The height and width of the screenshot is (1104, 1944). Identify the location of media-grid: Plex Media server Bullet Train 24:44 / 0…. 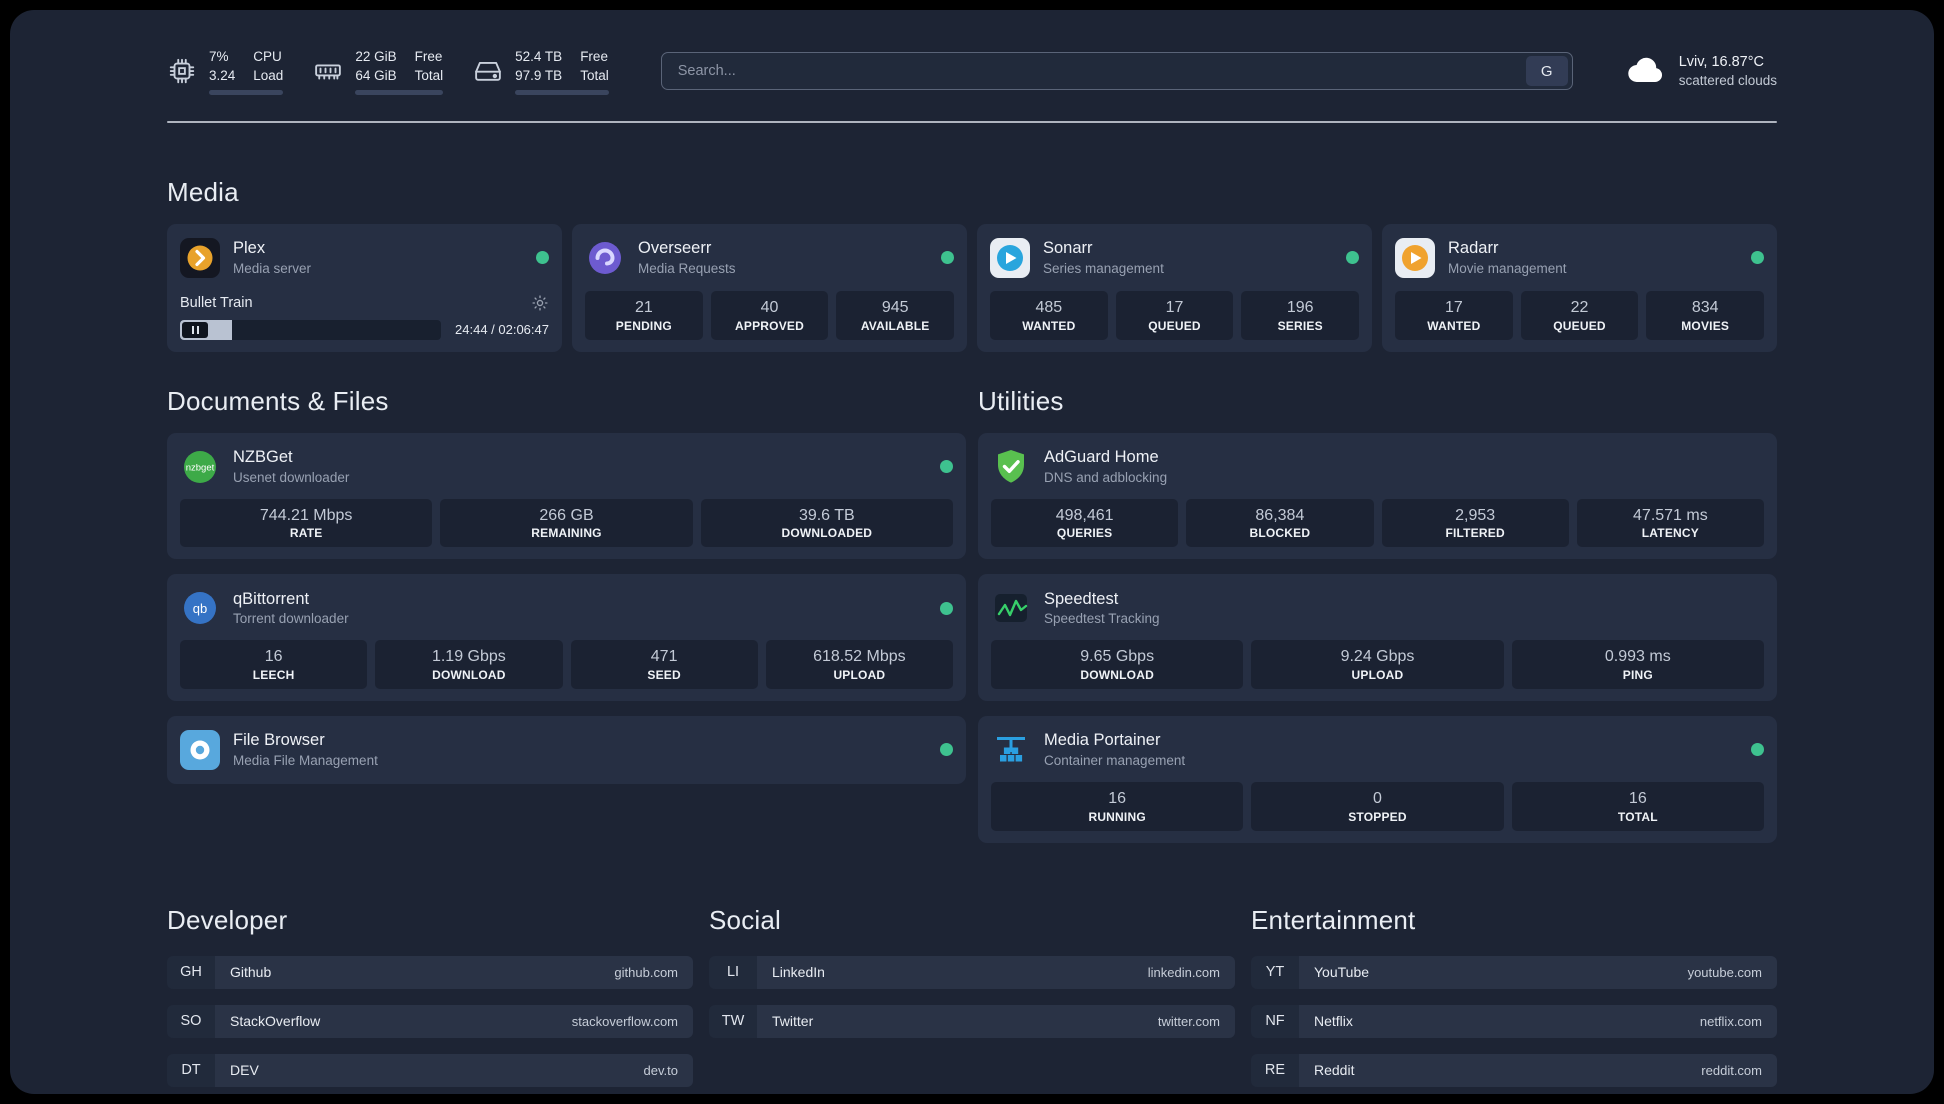
(972, 287).